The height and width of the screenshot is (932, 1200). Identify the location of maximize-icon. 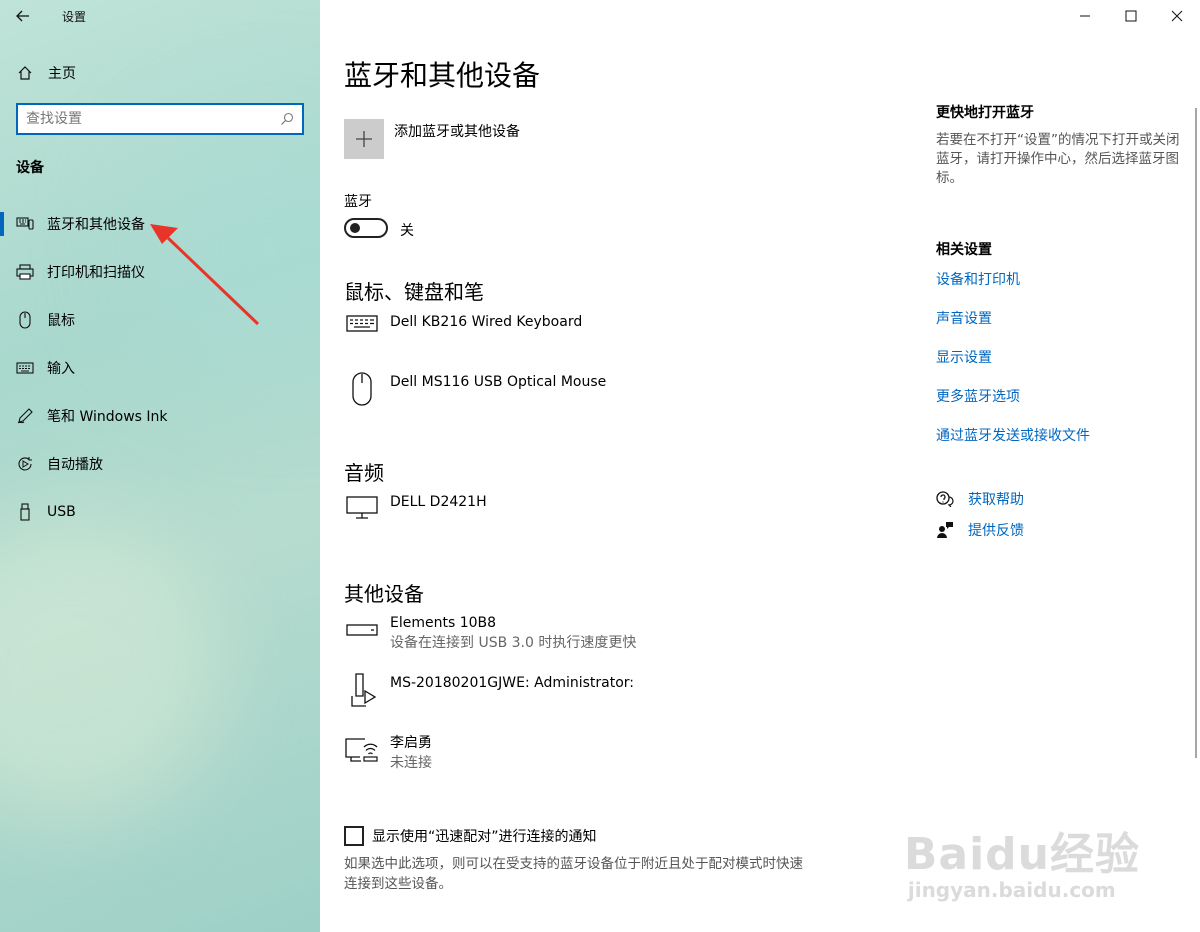
(1131, 16).